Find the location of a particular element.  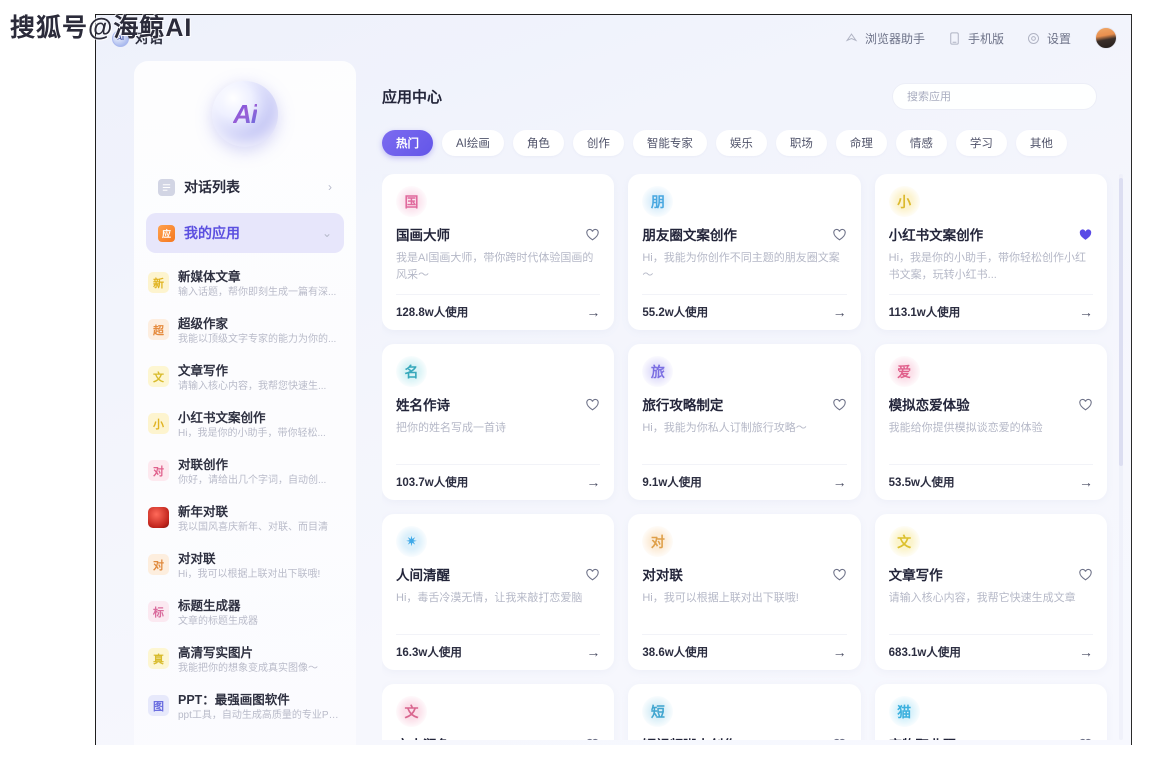

sidebar-app-item: 新年对联 我以国风喜庆新年、对联、而目清 is located at coordinates (245, 521).